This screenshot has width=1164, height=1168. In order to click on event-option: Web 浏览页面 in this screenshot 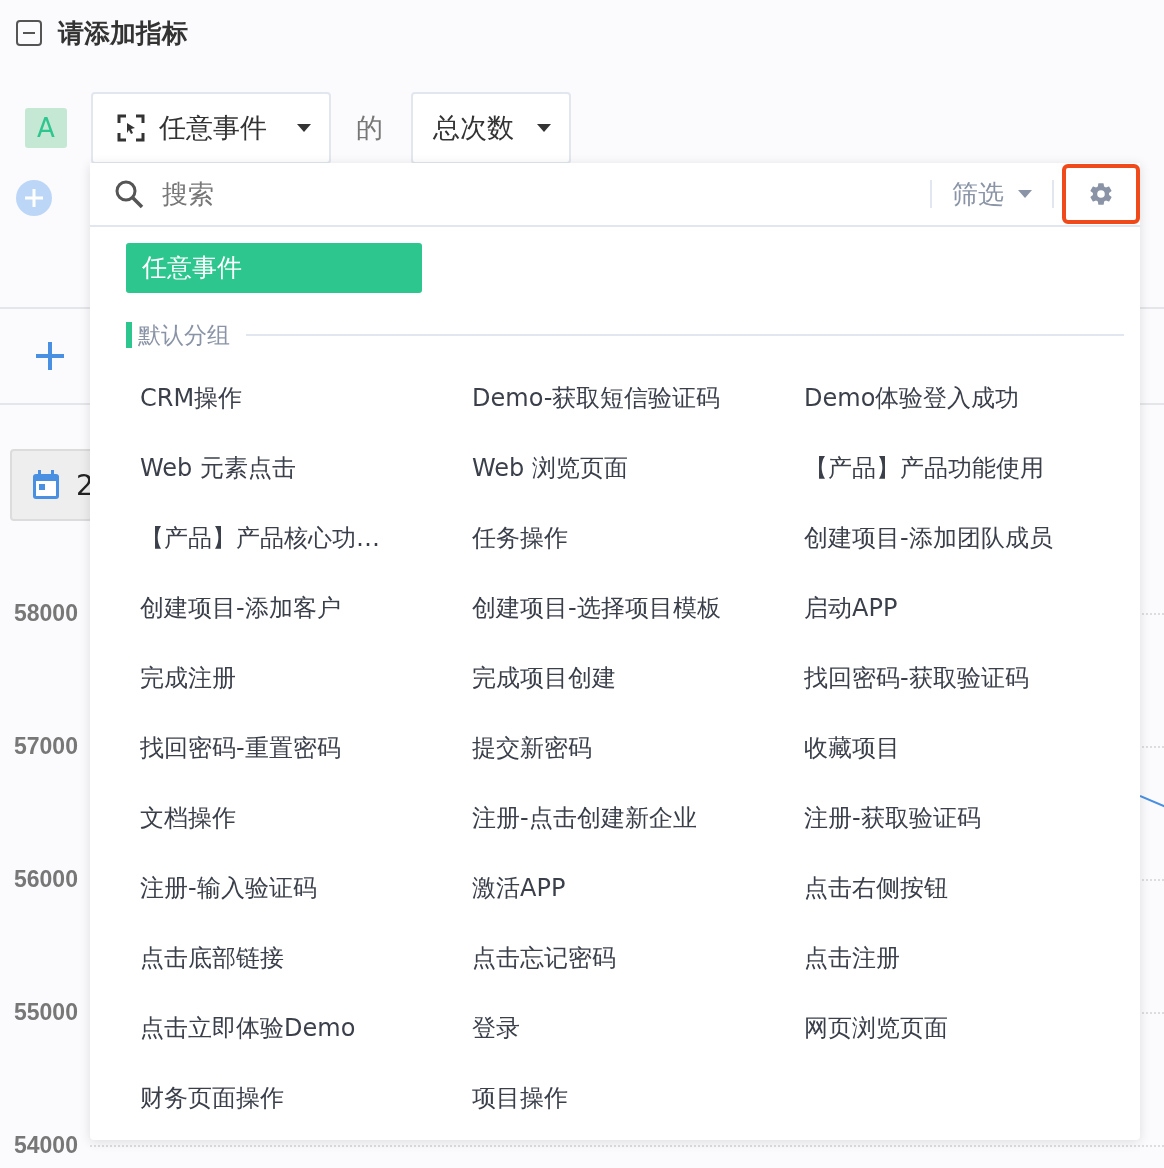, I will do `click(550, 468)`.